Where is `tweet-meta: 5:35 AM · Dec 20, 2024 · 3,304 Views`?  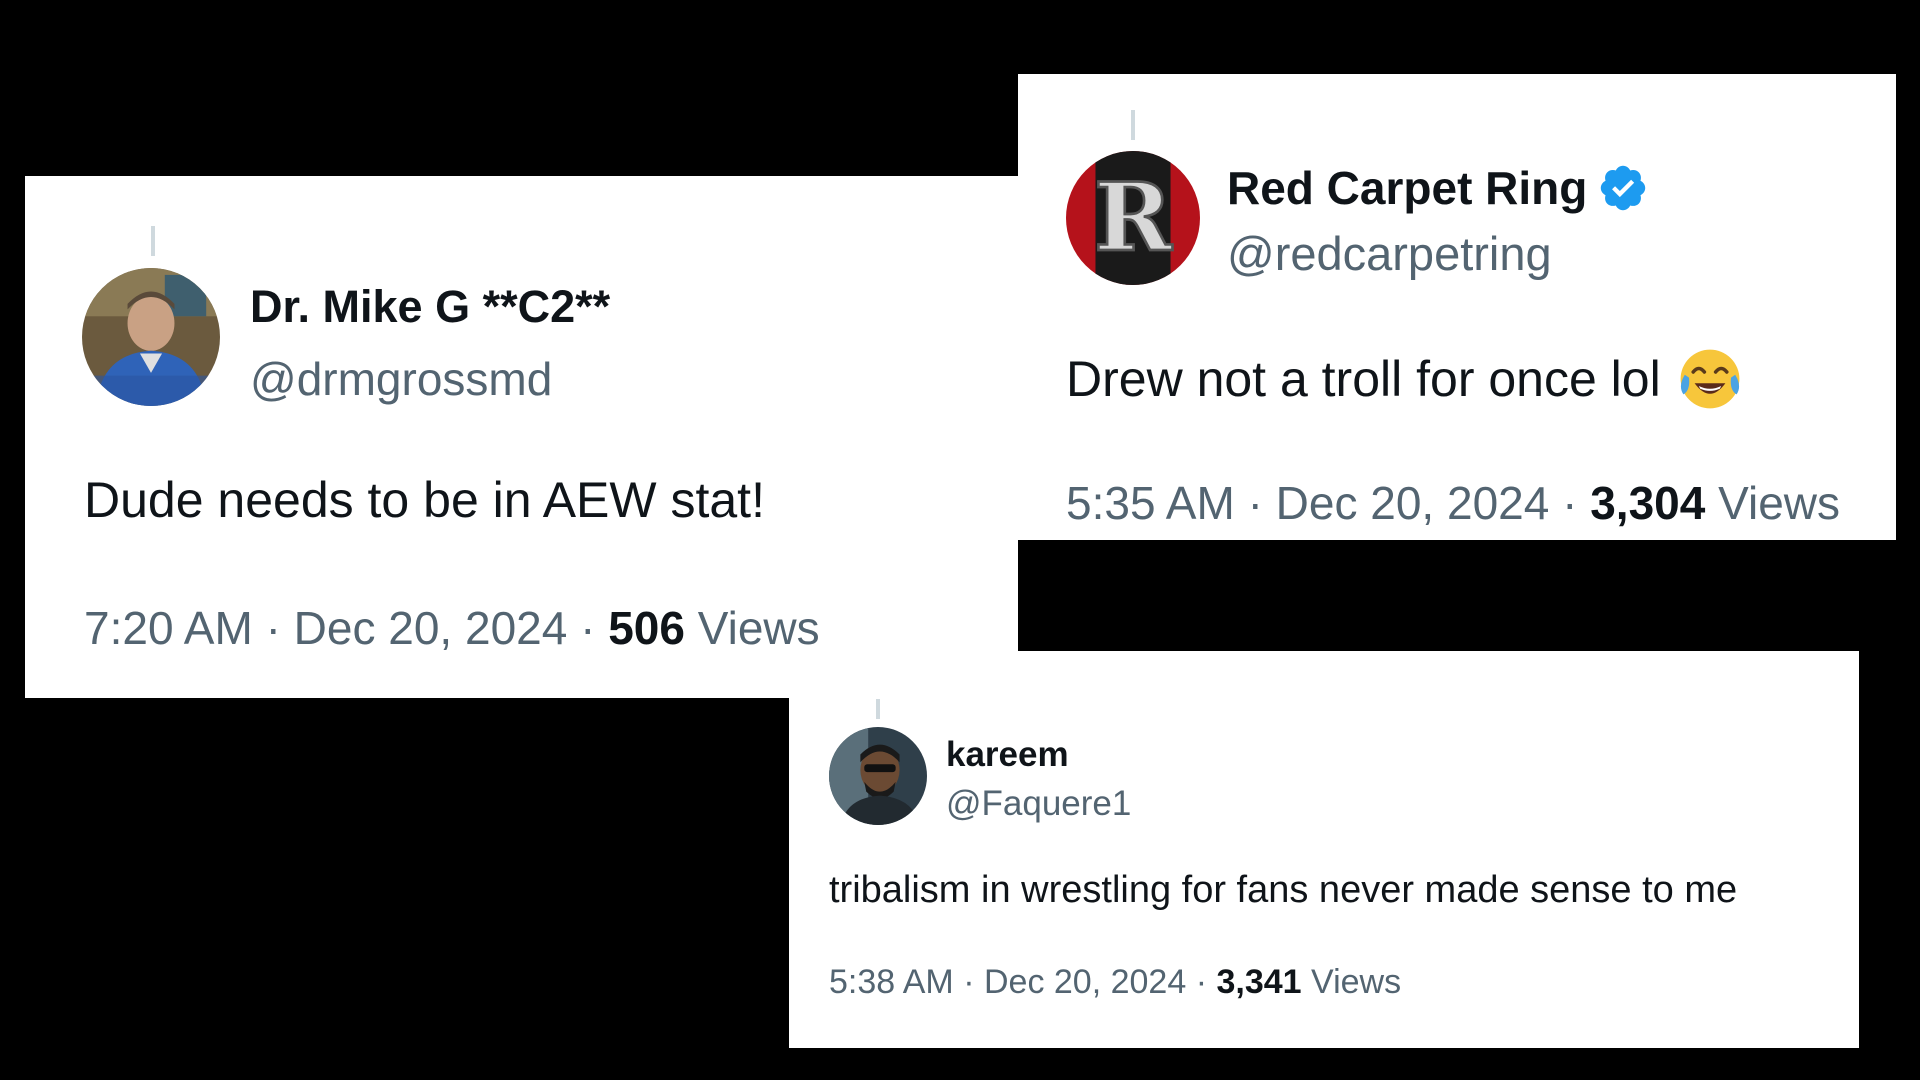
tweet-meta: 5:35 AM · Dec 20, 2024 · 3,304 Views is located at coordinates (1453, 503).